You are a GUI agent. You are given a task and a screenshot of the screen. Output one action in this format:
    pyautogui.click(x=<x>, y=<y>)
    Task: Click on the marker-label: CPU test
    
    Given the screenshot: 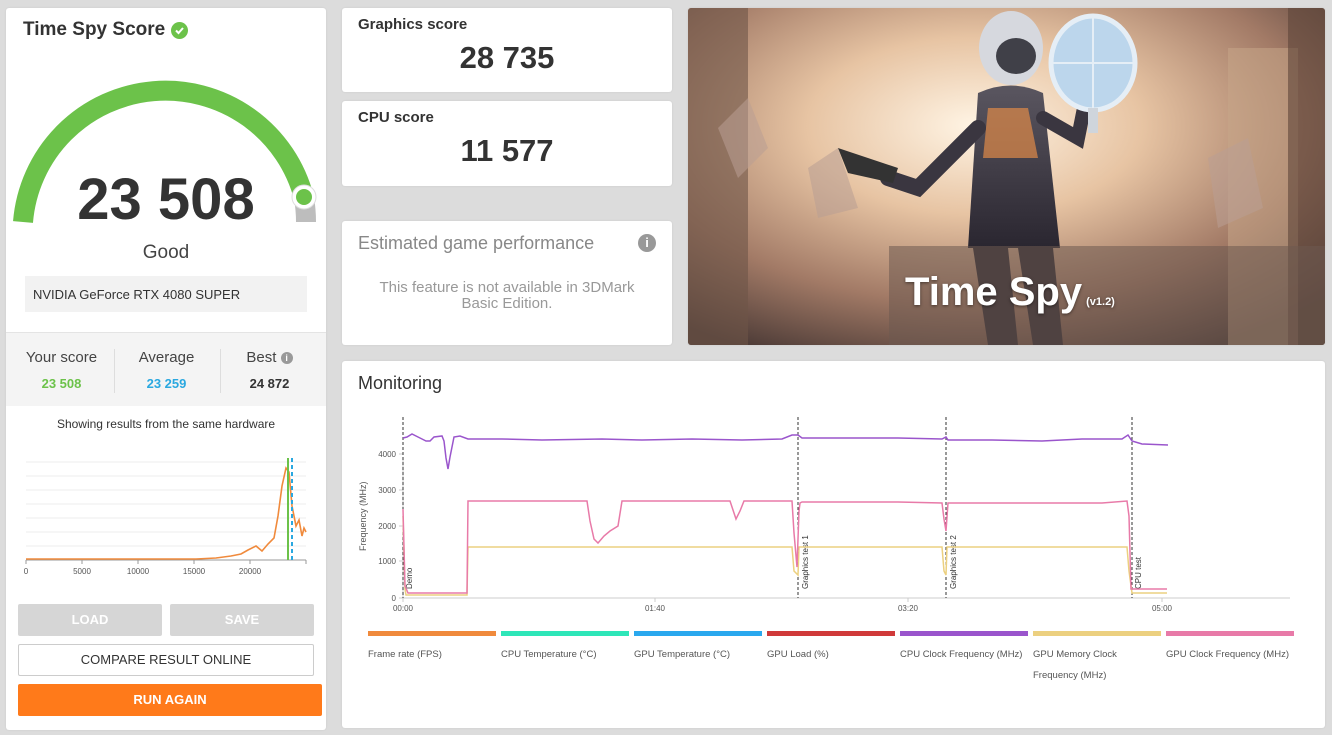 What is the action you would take?
    pyautogui.click(x=1138, y=572)
    